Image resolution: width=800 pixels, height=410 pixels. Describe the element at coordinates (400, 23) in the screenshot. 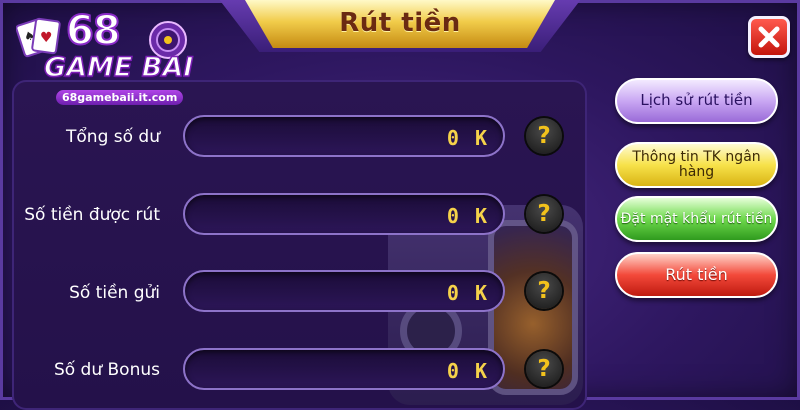

I see `page-title: Rút tiền` at that location.